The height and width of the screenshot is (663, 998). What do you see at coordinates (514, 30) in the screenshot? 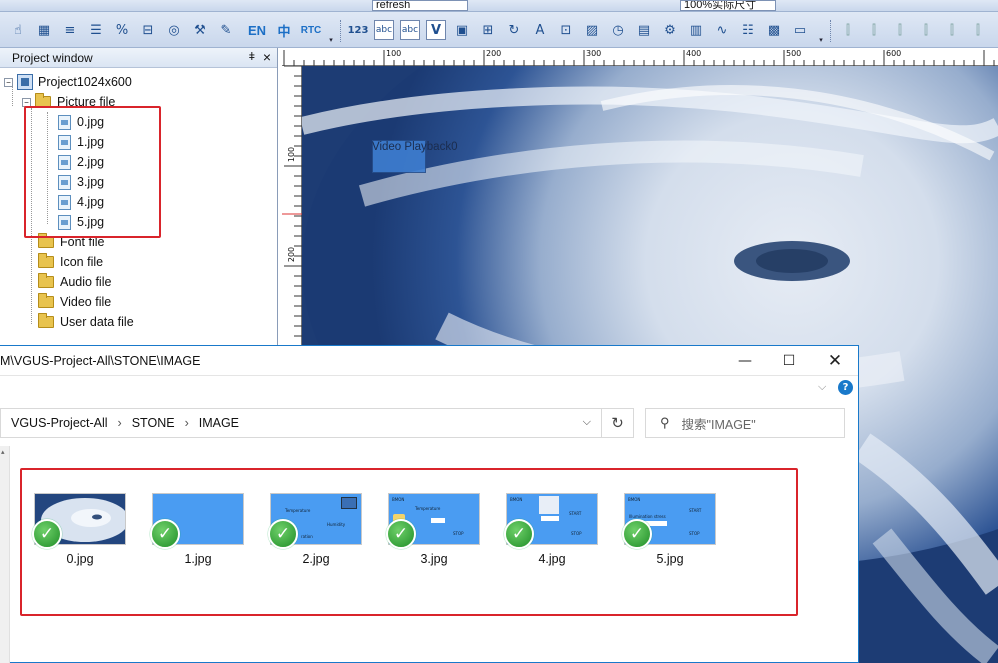
I see `refresh-icon: ↻` at bounding box center [514, 30].